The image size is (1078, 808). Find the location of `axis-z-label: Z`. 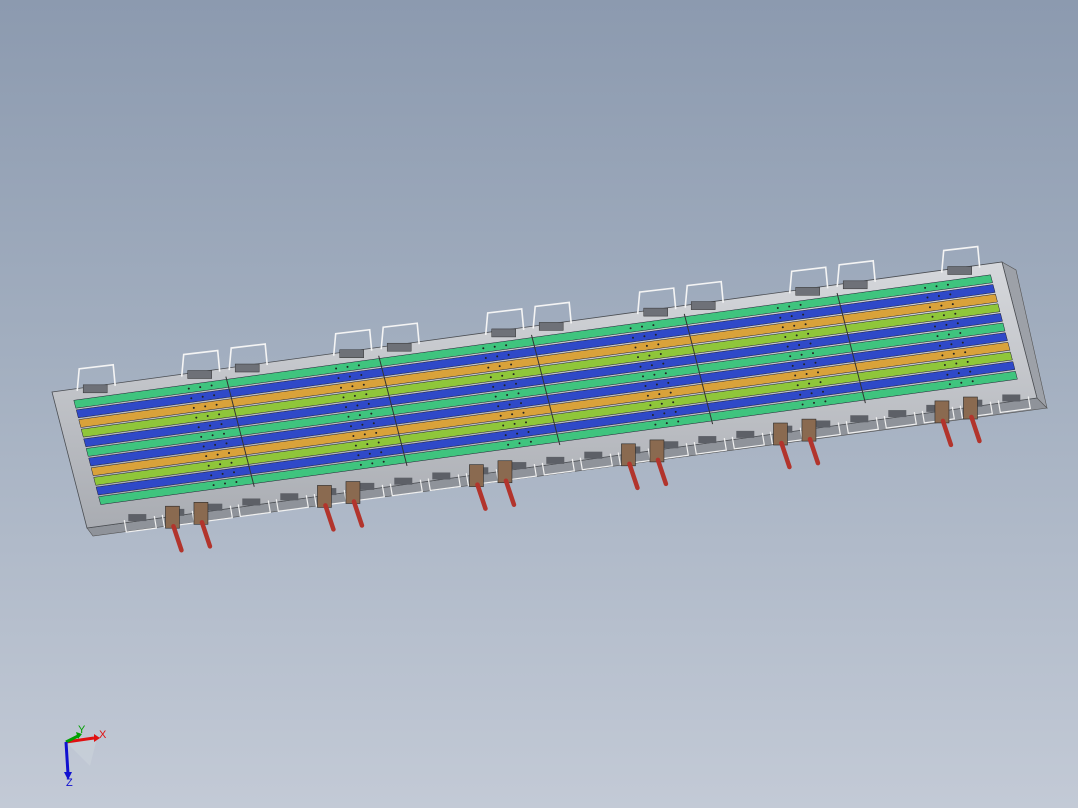

axis-z-label: Z is located at coordinates (69, 783).